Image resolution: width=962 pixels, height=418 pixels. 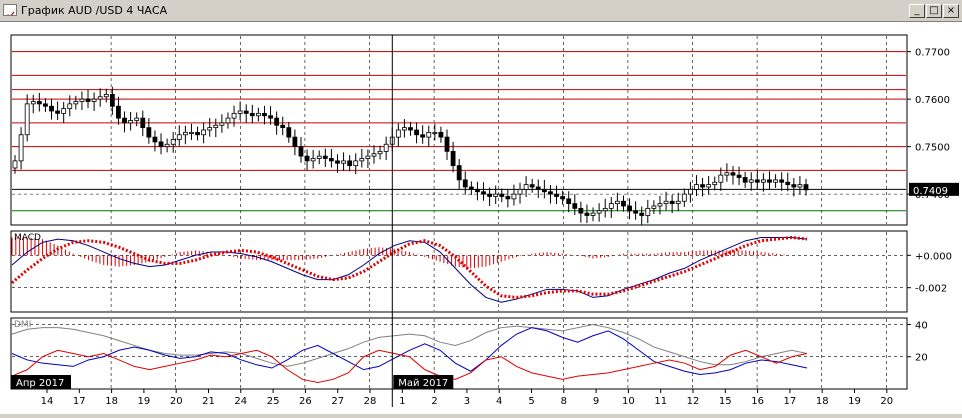 What do you see at coordinates (932, 148) in the screenshot?
I see `price-axis-label: 0.7500` at bounding box center [932, 148].